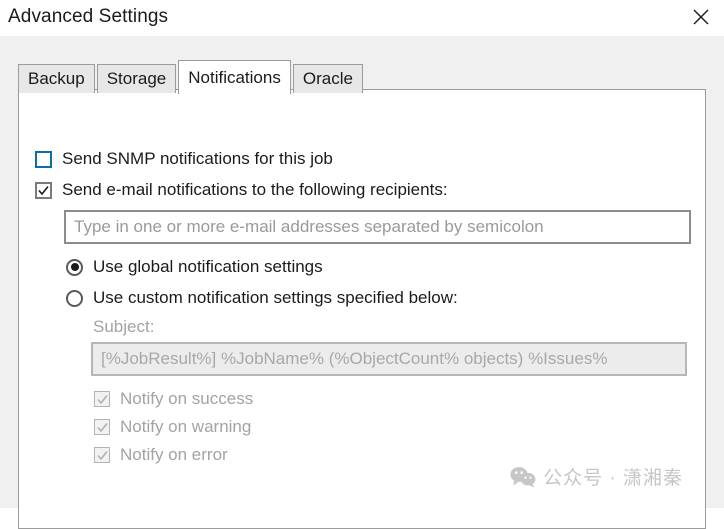 This screenshot has width=724, height=529. Describe the element at coordinates (74, 298) in the screenshot. I see `custom-settings-radio` at that location.